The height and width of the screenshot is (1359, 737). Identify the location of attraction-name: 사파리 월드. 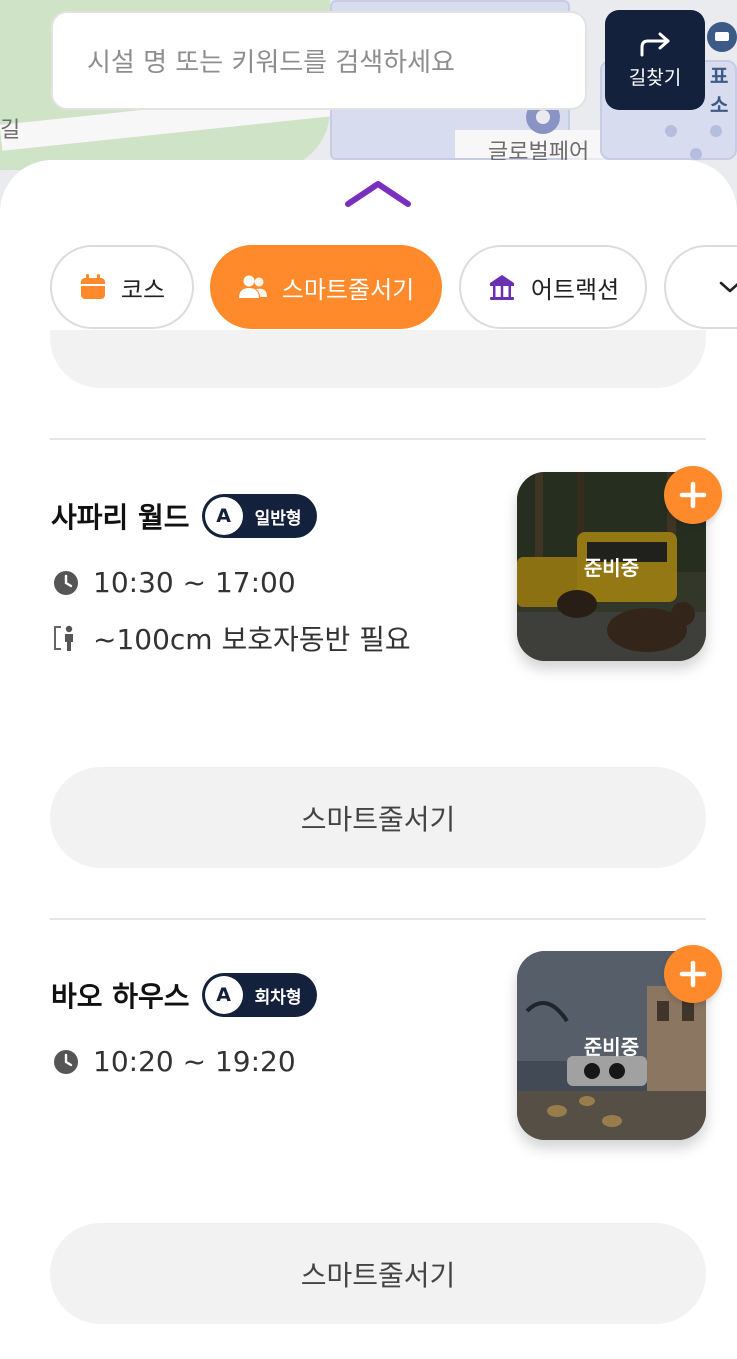
(120, 517).